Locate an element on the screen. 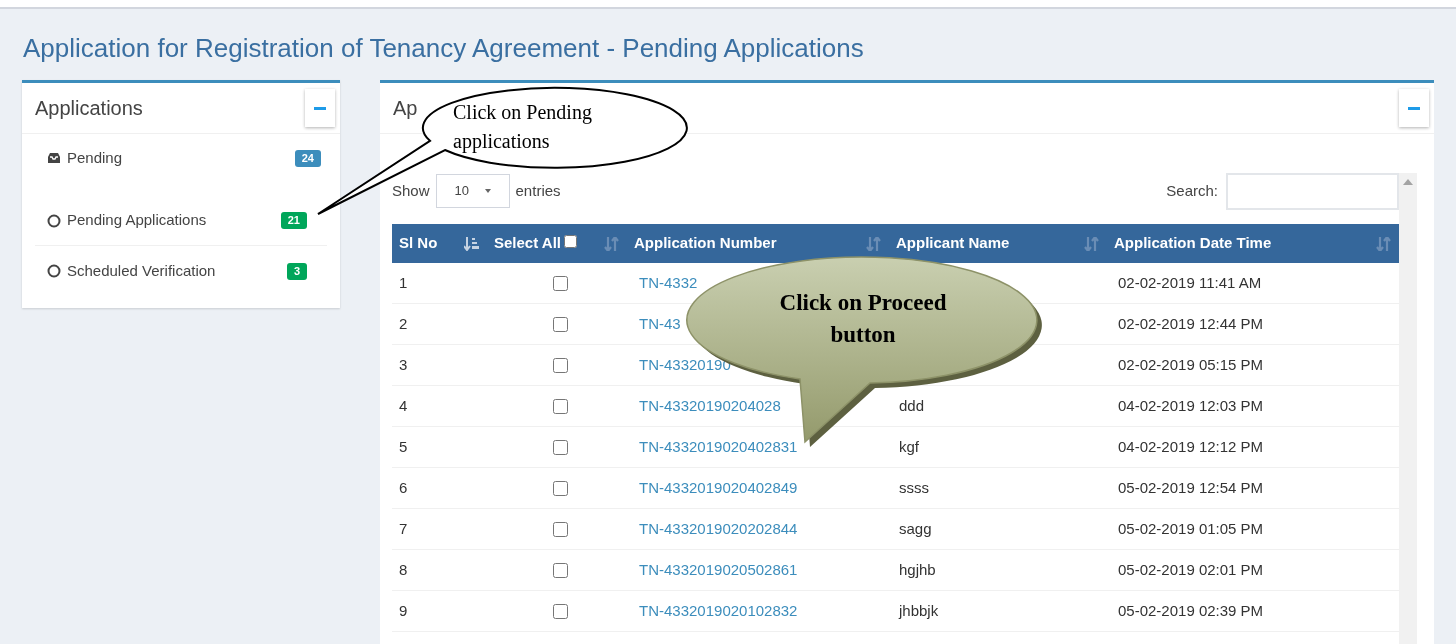  table-cell: ddd is located at coordinates (912, 405).